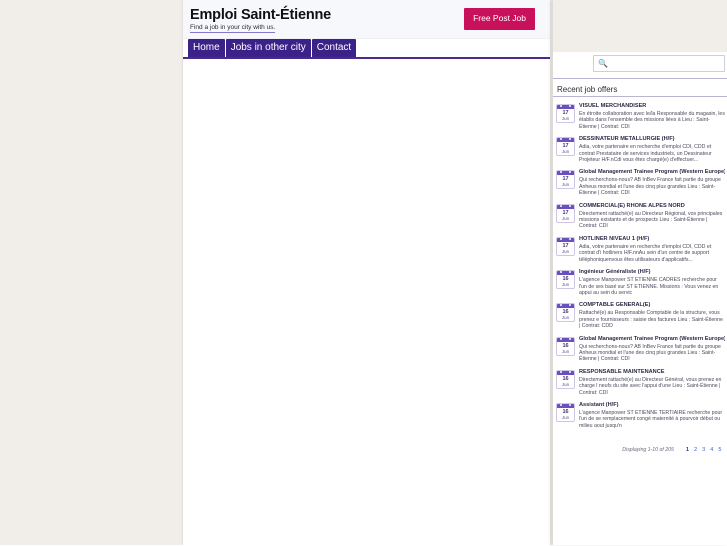 This screenshot has height=546, width=727. I want to click on pagination-page-3: 3, so click(703, 450).